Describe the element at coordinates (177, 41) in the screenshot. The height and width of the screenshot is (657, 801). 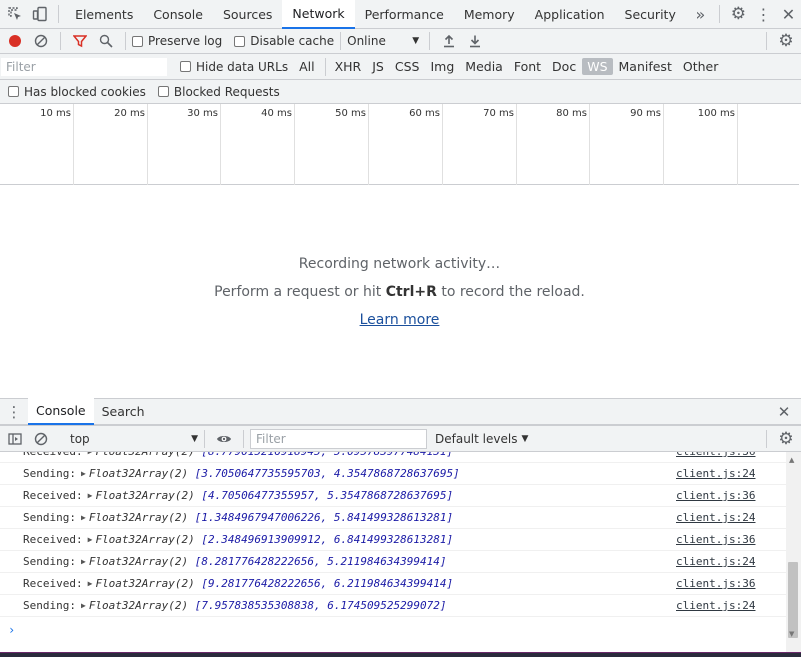
I see `preserve-log-checkbox: Preserve log` at that location.